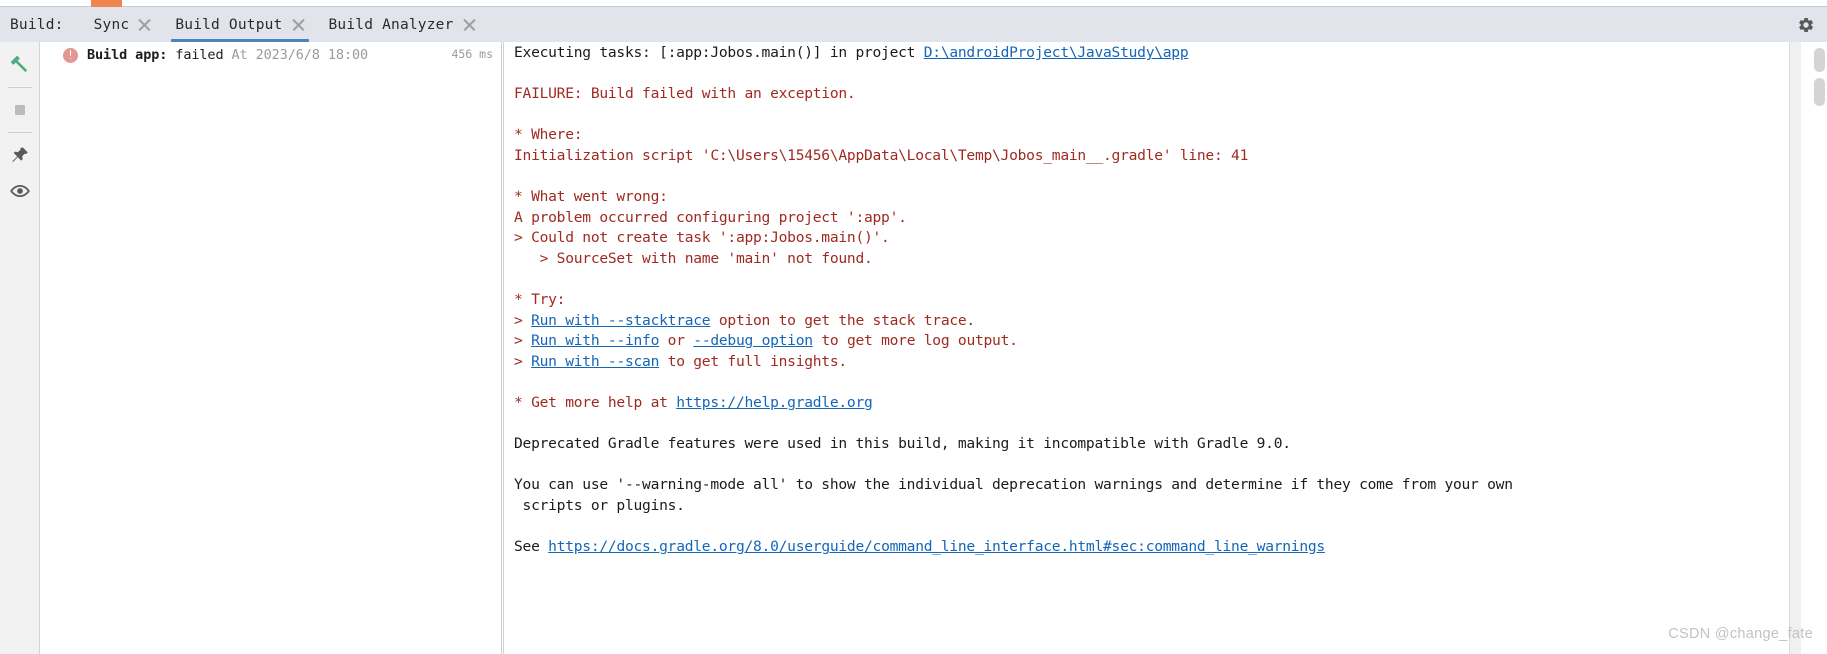 The height and width of the screenshot is (654, 1827). I want to click on console-text-span: * Get more help at, so click(595, 403).